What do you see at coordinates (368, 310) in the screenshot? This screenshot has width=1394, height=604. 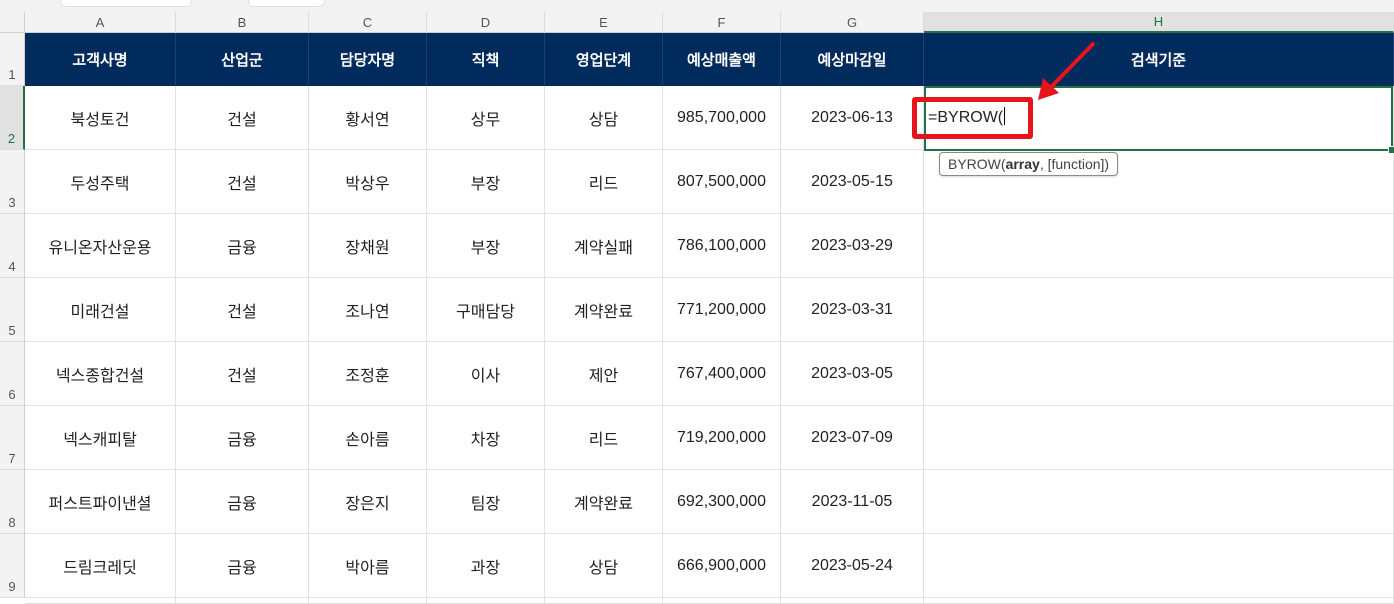 I see `table-cell: 조나연` at bounding box center [368, 310].